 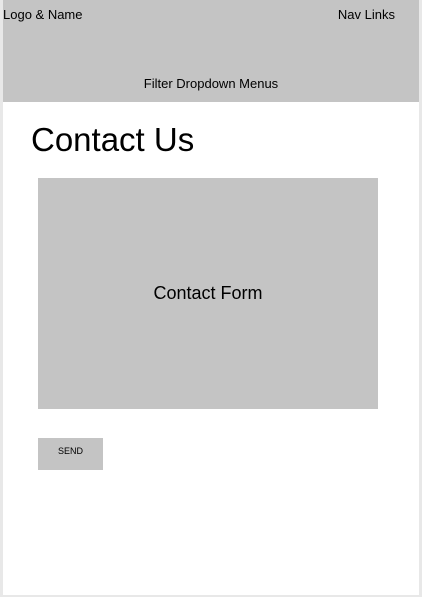 What do you see at coordinates (70, 454) in the screenshot?
I see `send-button: SEND` at bounding box center [70, 454].